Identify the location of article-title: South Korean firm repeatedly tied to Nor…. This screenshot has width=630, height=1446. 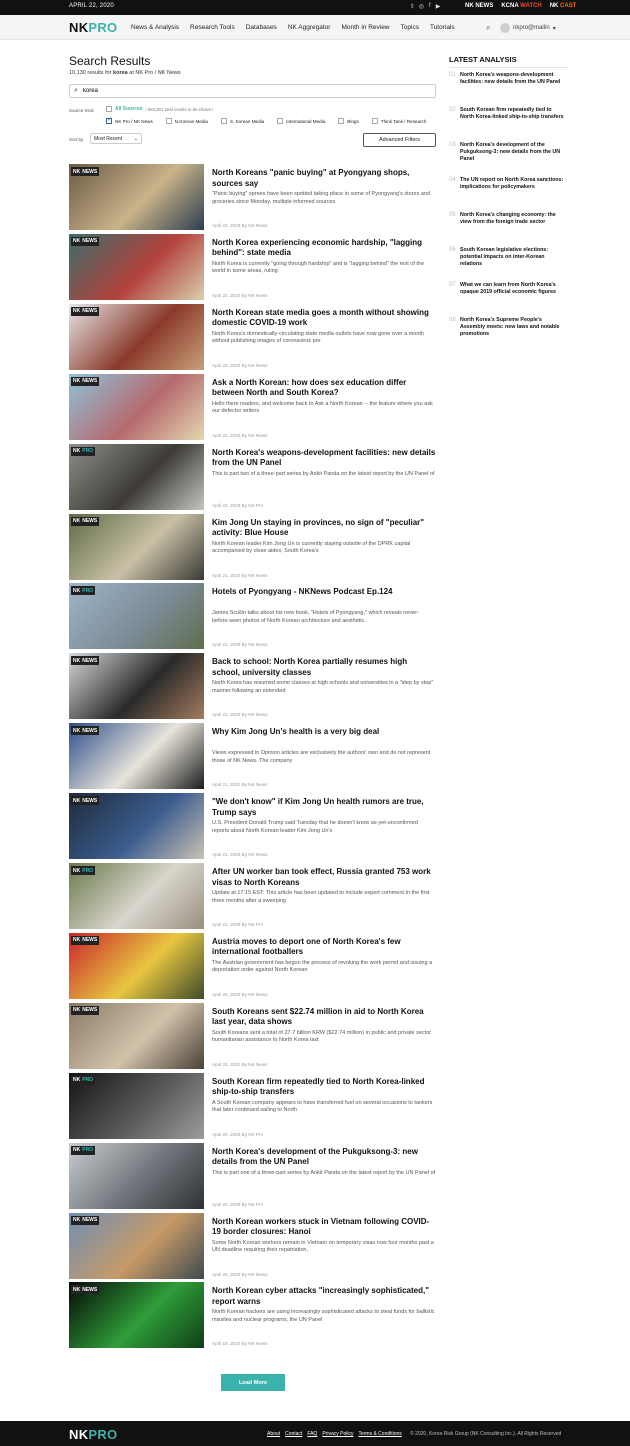
(324, 1087).